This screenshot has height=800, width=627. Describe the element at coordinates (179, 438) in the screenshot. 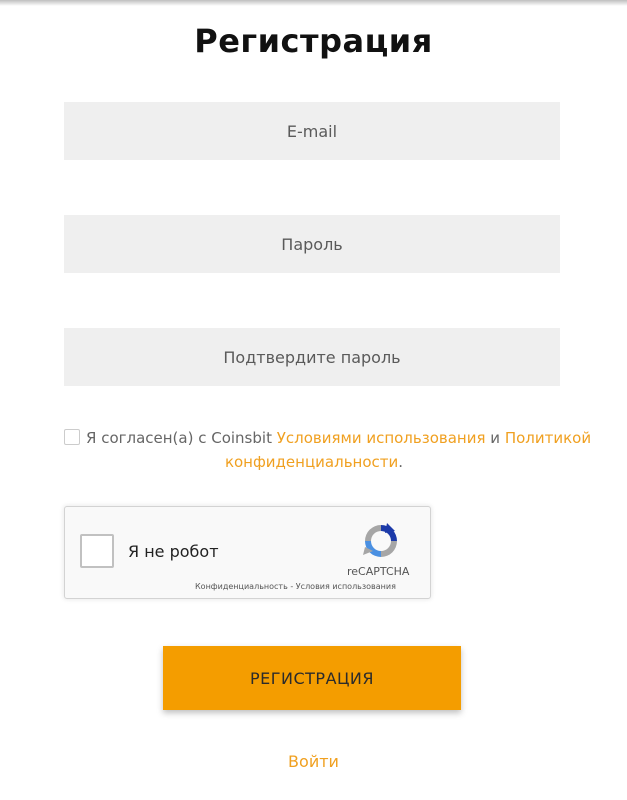

I see `agreement-text: Я согласен(а) с Coinsbit` at that location.